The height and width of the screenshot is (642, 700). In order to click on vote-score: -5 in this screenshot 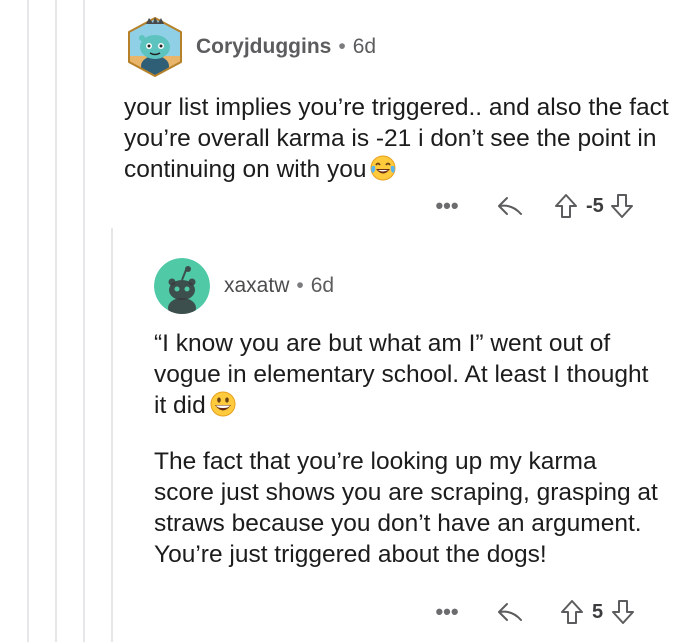, I will do `click(595, 205)`.